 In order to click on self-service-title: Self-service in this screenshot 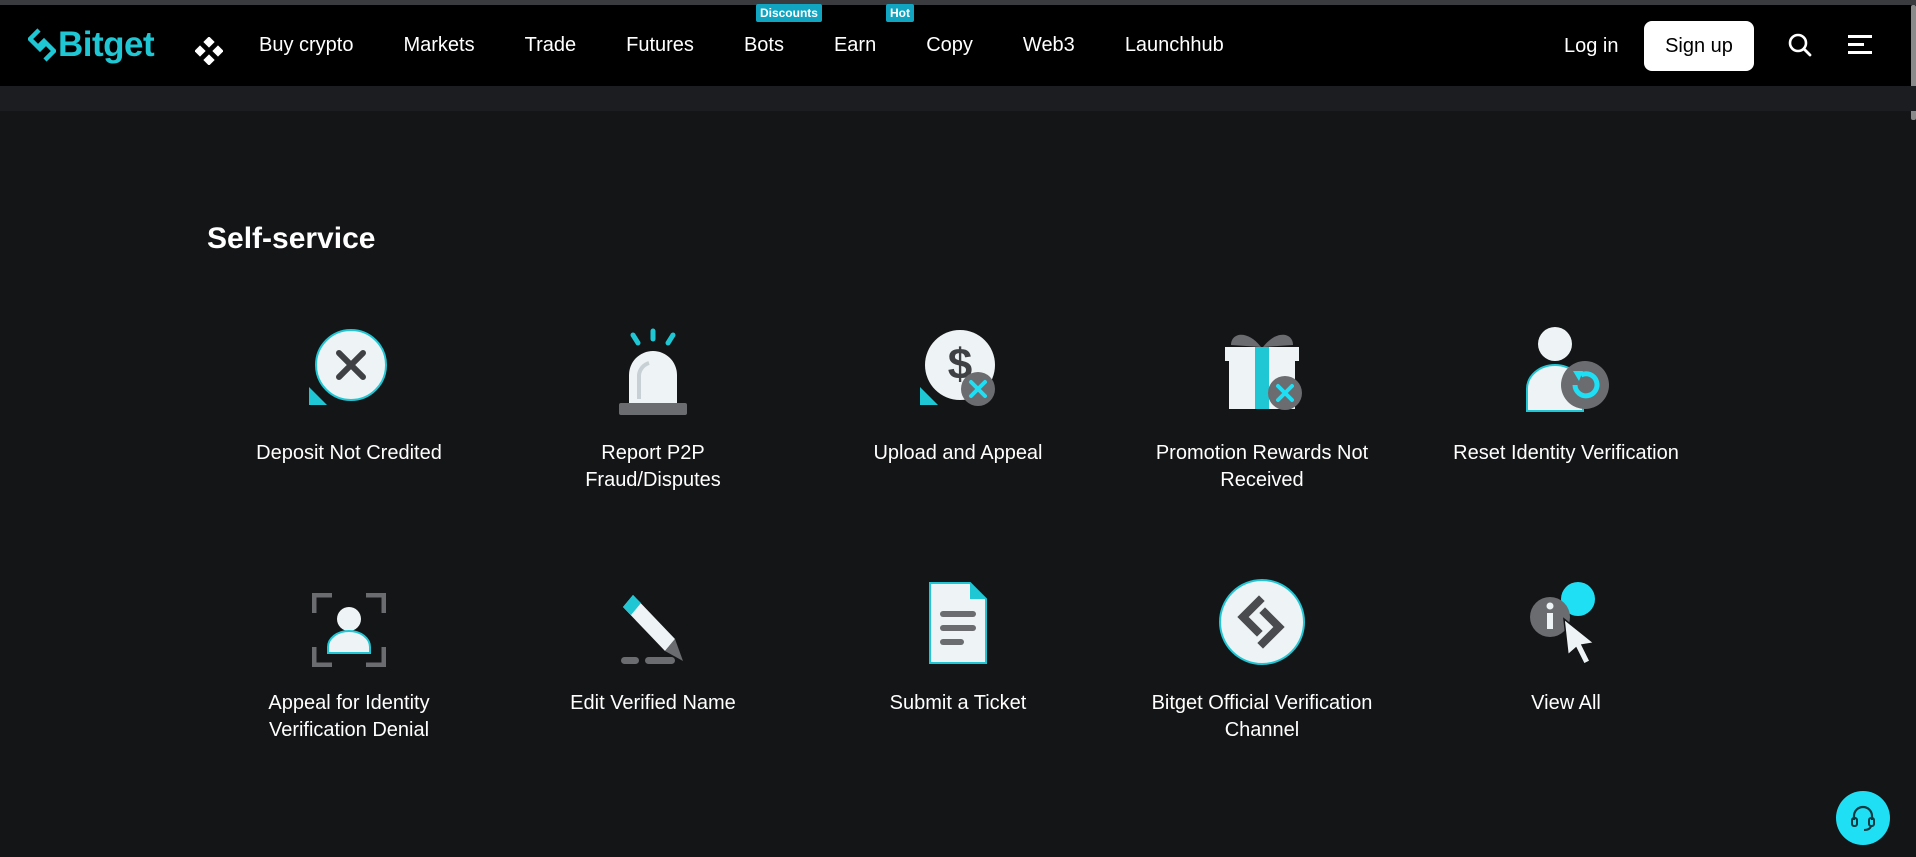, I will do `click(291, 238)`.